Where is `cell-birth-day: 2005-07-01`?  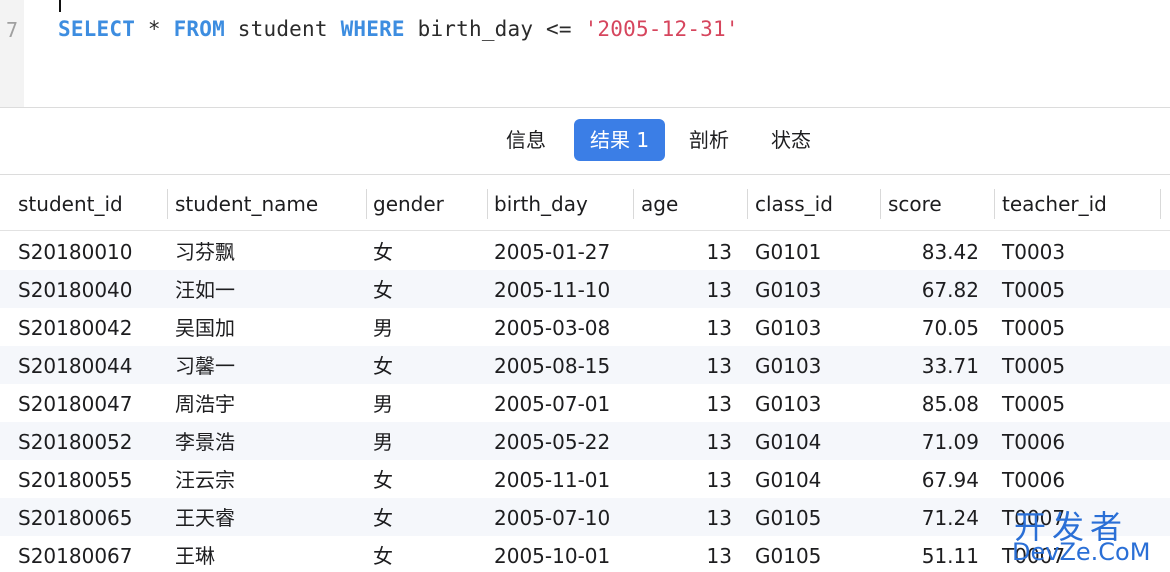 cell-birth-day: 2005-07-01 is located at coordinates (558, 403).